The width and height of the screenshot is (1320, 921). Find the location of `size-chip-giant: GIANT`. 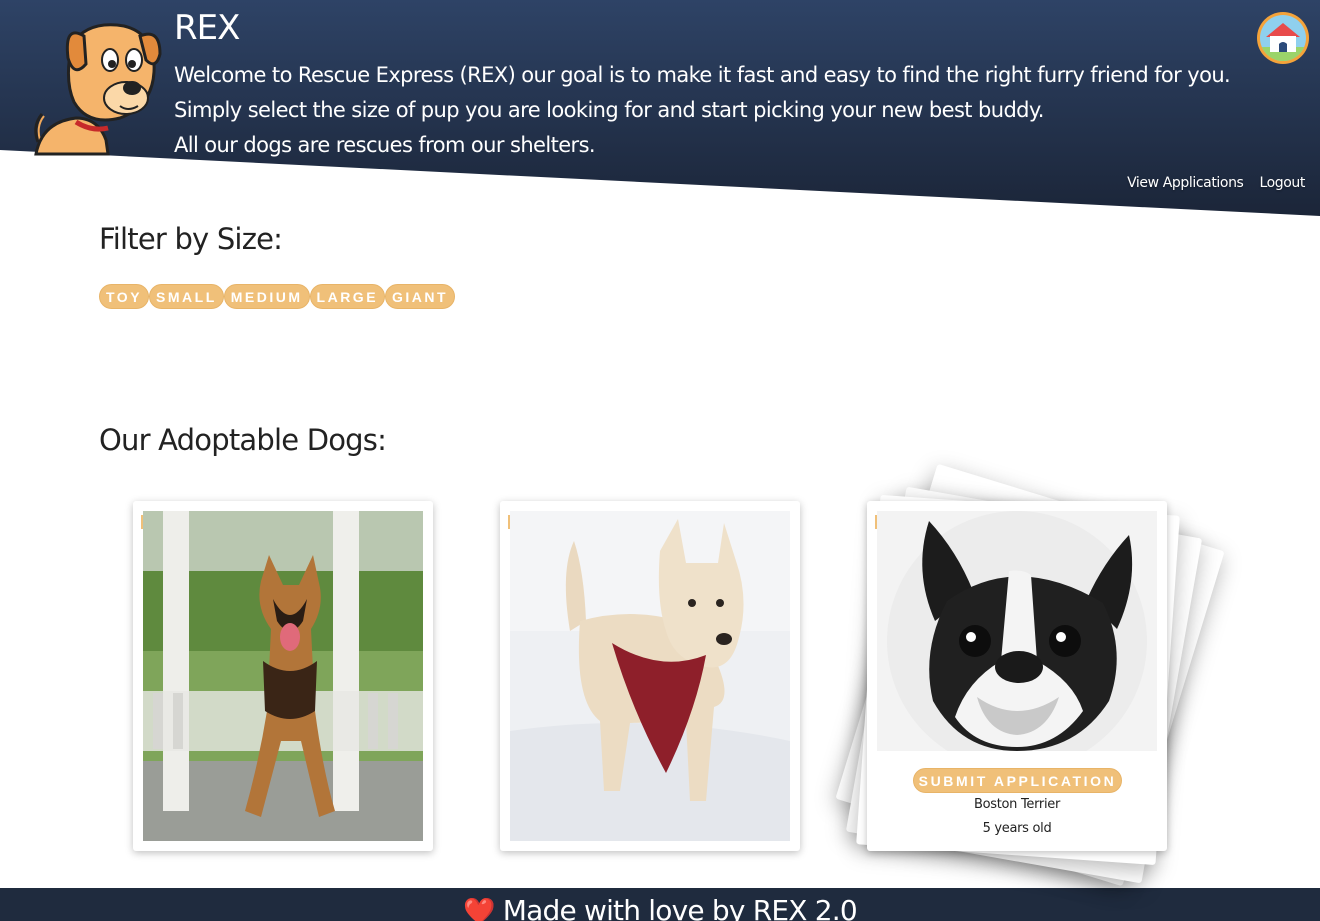

size-chip-giant: GIANT is located at coordinates (420, 296).